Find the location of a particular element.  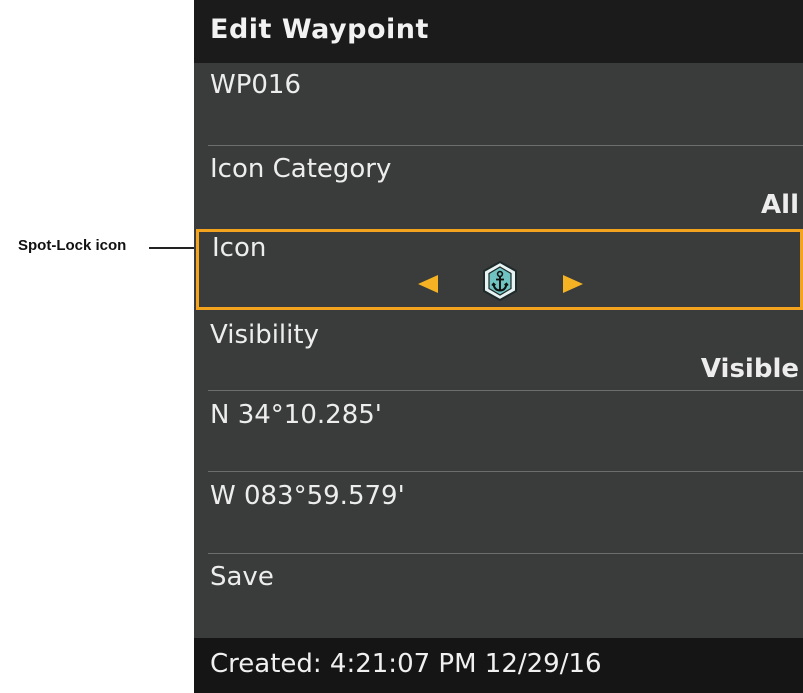

icon-label: Icon is located at coordinates (239, 248).